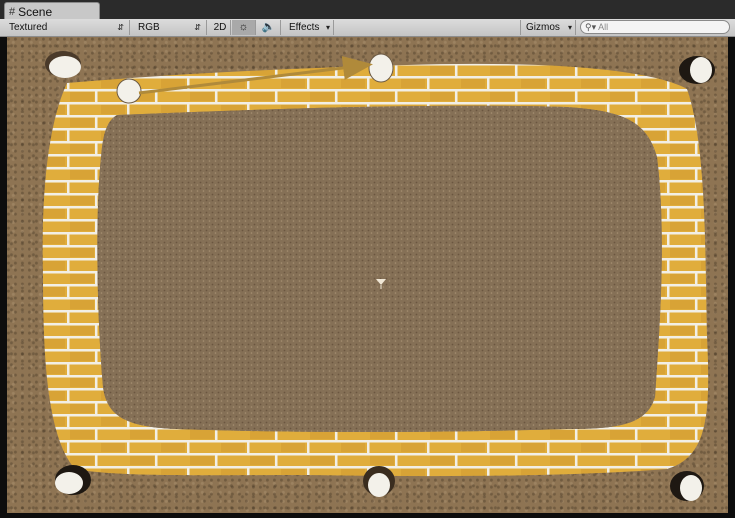 Image resolution: width=735 pixels, height=518 pixels. Describe the element at coordinates (697, 70) in the screenshot. I see `pocket-top-right` at that location.